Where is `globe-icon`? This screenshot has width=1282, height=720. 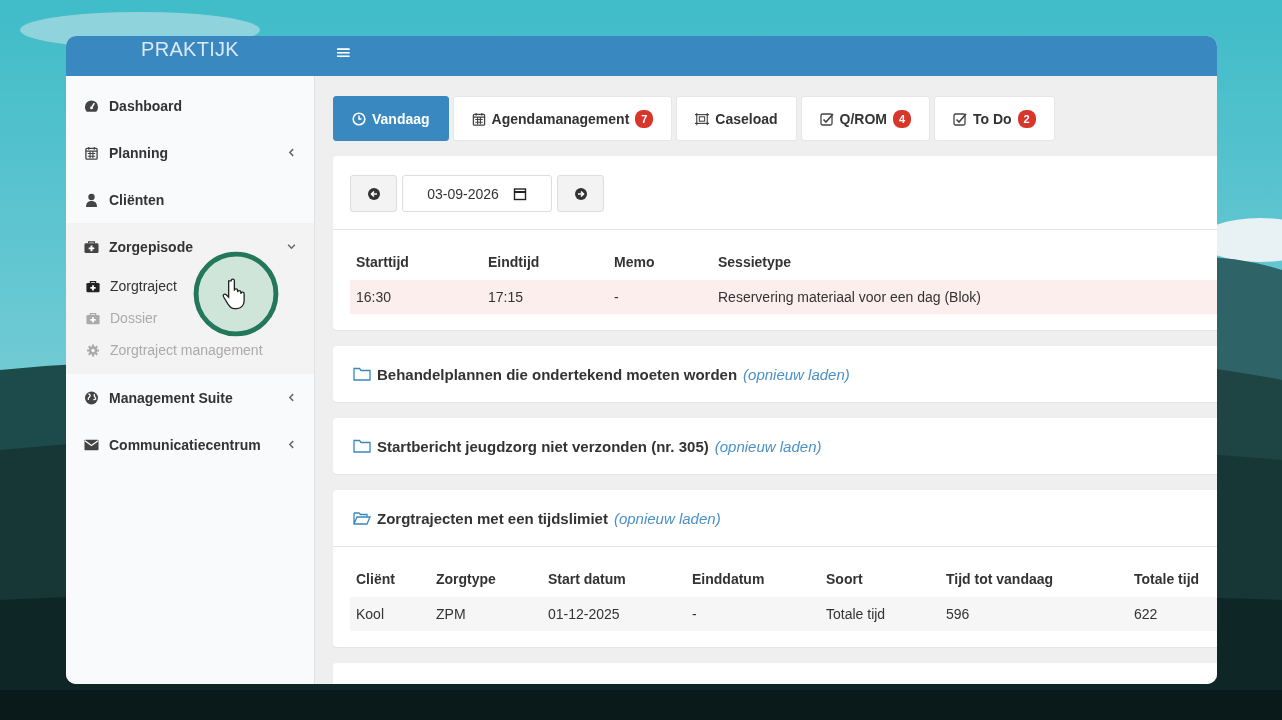 globe-icon is located at coordinates (91, 397).